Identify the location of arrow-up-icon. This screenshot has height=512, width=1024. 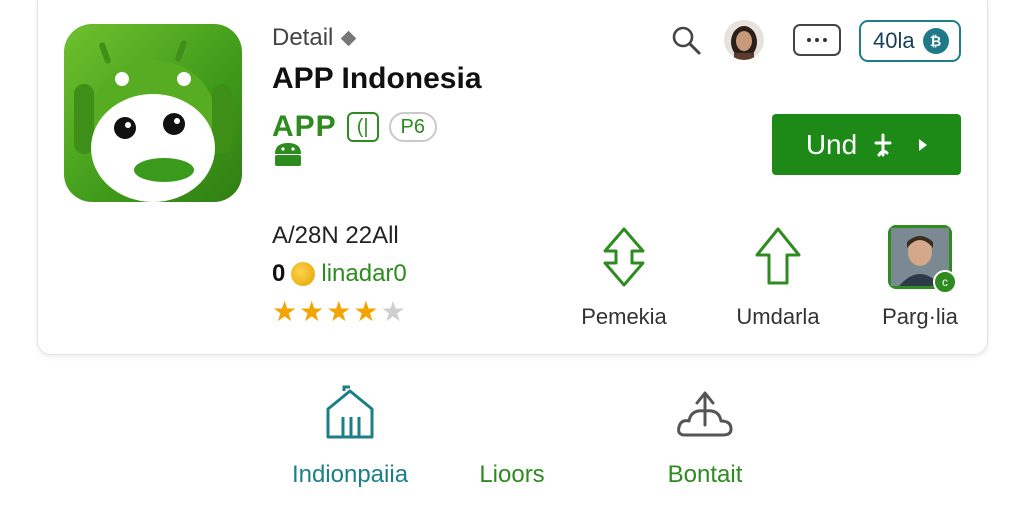
(778, 256).